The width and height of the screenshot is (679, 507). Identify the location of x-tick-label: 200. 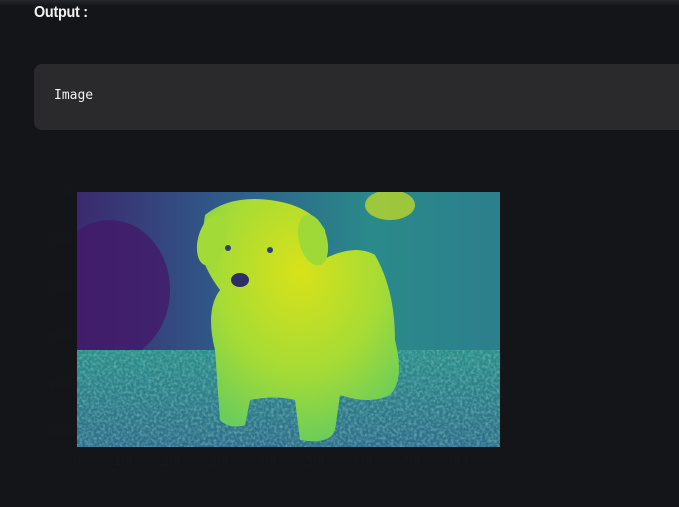
(173, 461).